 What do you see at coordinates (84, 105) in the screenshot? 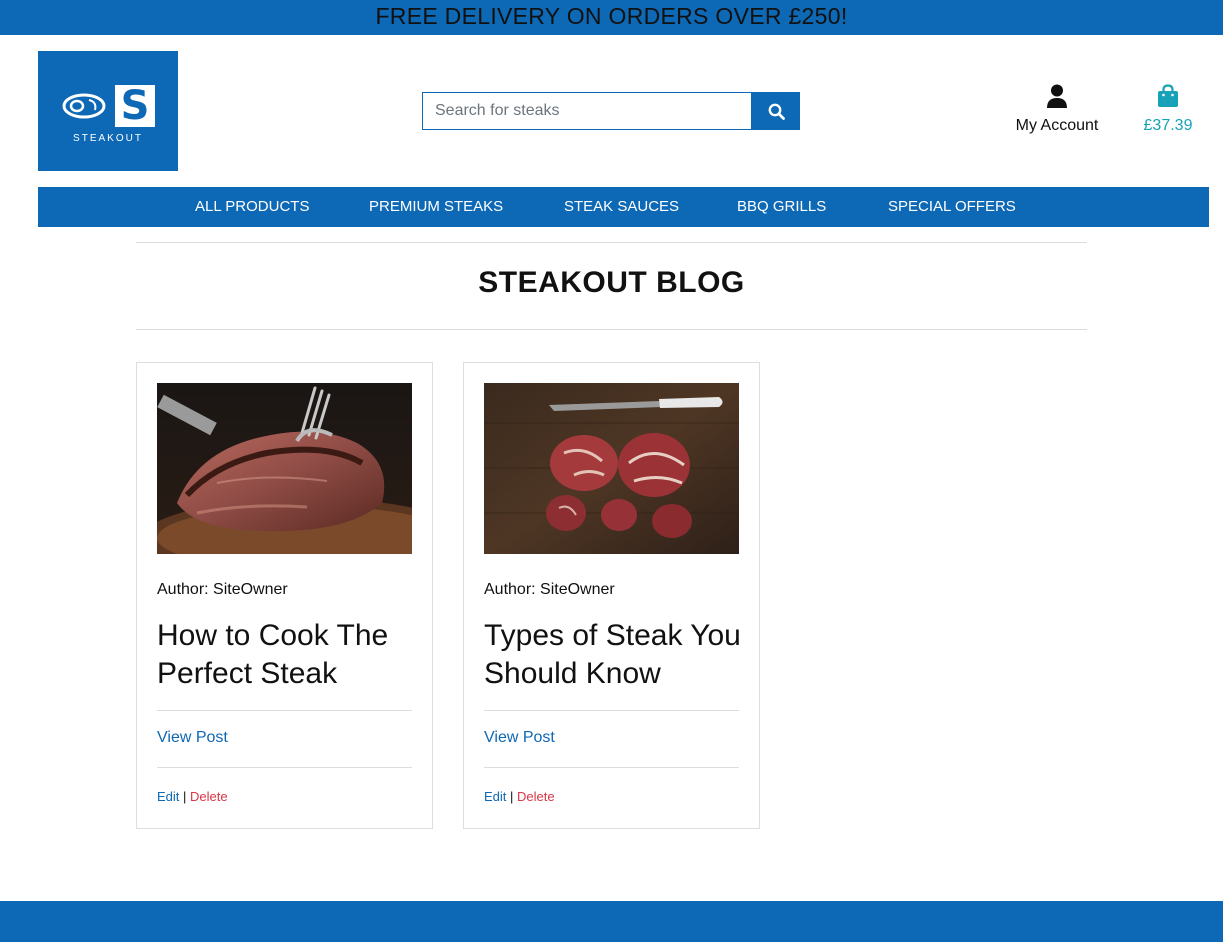
I see `steak-icon` at bounding box center [84, 105].